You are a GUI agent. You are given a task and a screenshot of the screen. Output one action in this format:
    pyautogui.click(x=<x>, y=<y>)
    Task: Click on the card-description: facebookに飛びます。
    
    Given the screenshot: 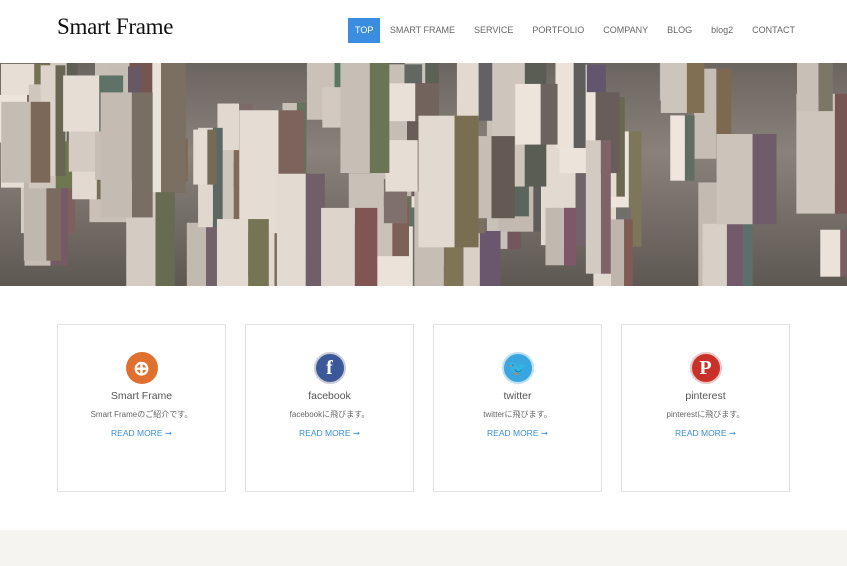 What is the action you would take?
    pyautogui.click(x=329, y=414)
    